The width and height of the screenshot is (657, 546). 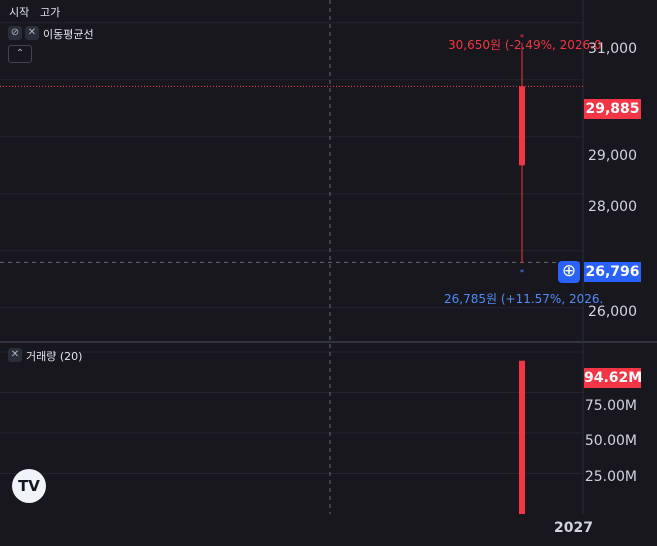 I want to click on volume-tick-label: 25.00M, so click(x=610, y=477).